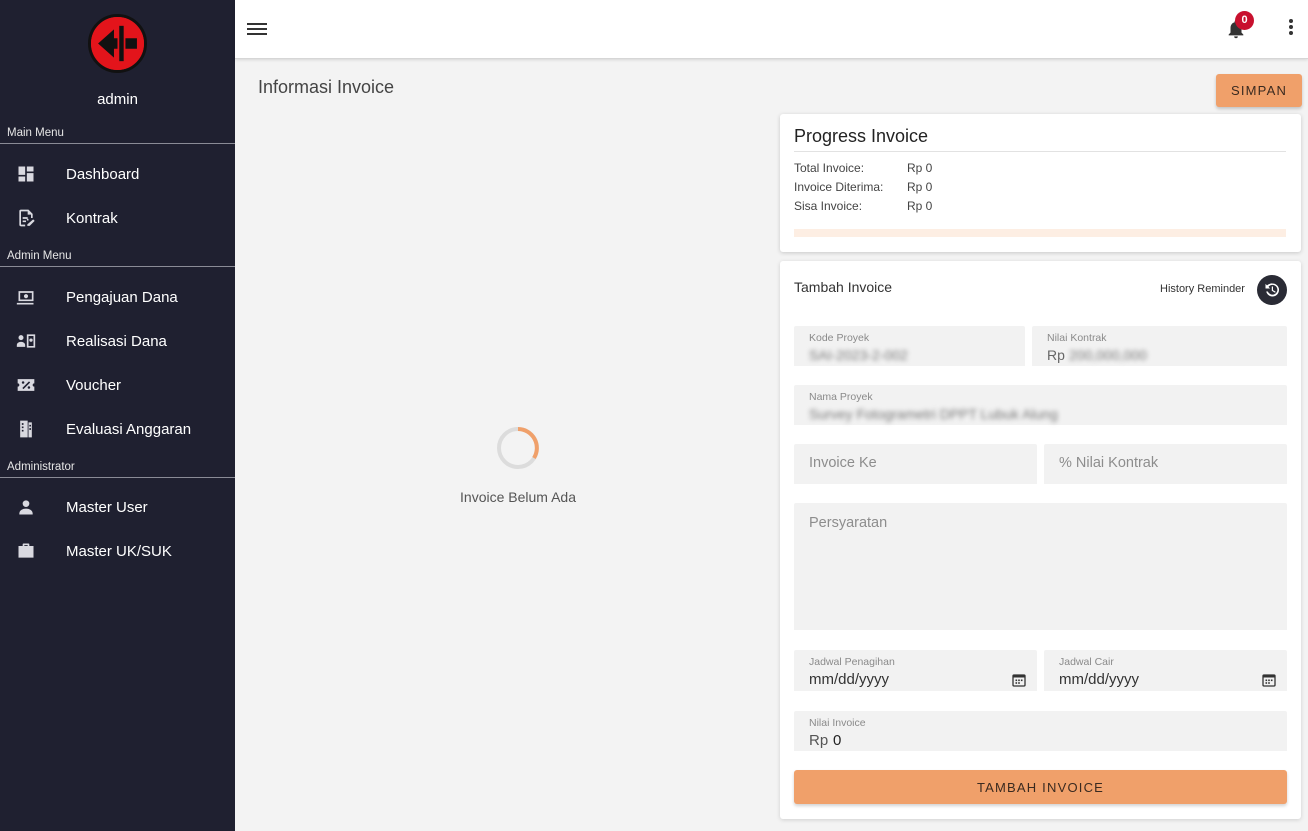  I want to click on tambah-invoice-button: TAMBAH INVOICE, so click(1040, 787).